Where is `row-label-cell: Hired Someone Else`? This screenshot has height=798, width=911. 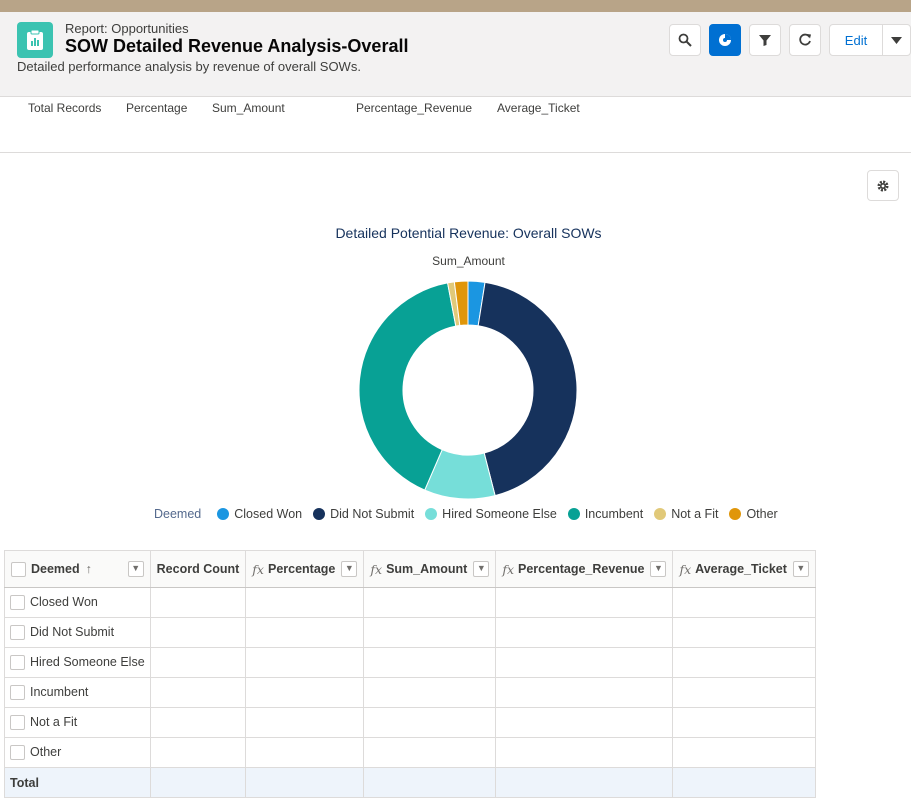
row-label-cell: Hired Someone Else is located at coordinates (77, 662).